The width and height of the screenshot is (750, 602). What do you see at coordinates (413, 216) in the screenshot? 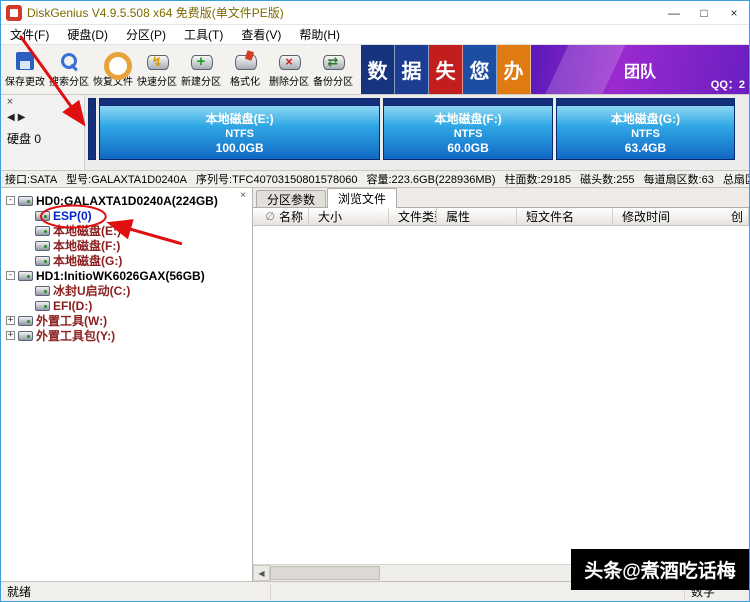
I see `file-table-column-header: 文件类型` at bounding box center [413, 216].